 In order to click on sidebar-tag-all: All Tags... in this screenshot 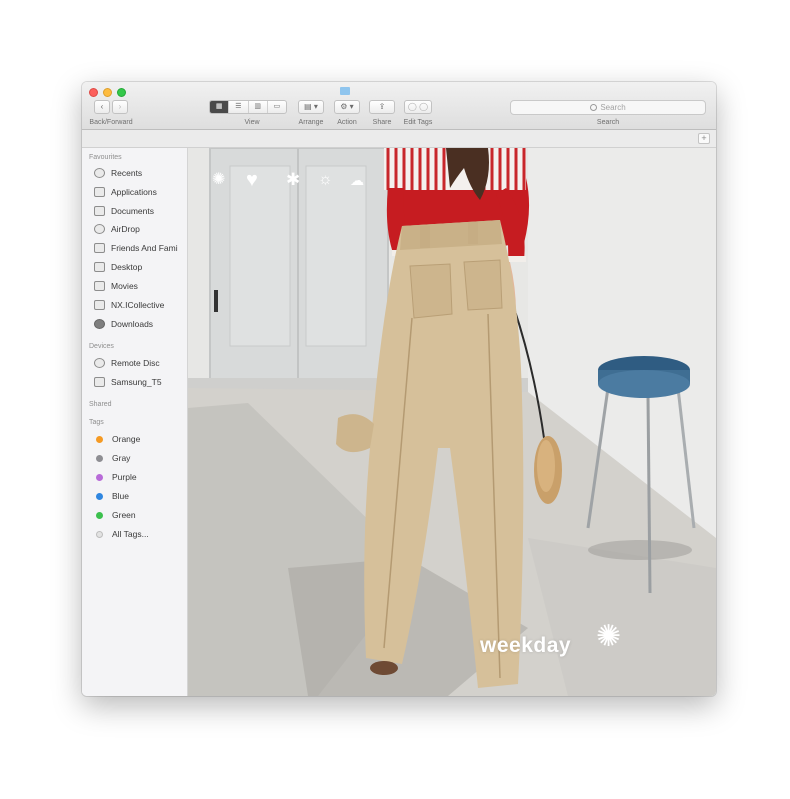, I will do `click(121, 534)`.